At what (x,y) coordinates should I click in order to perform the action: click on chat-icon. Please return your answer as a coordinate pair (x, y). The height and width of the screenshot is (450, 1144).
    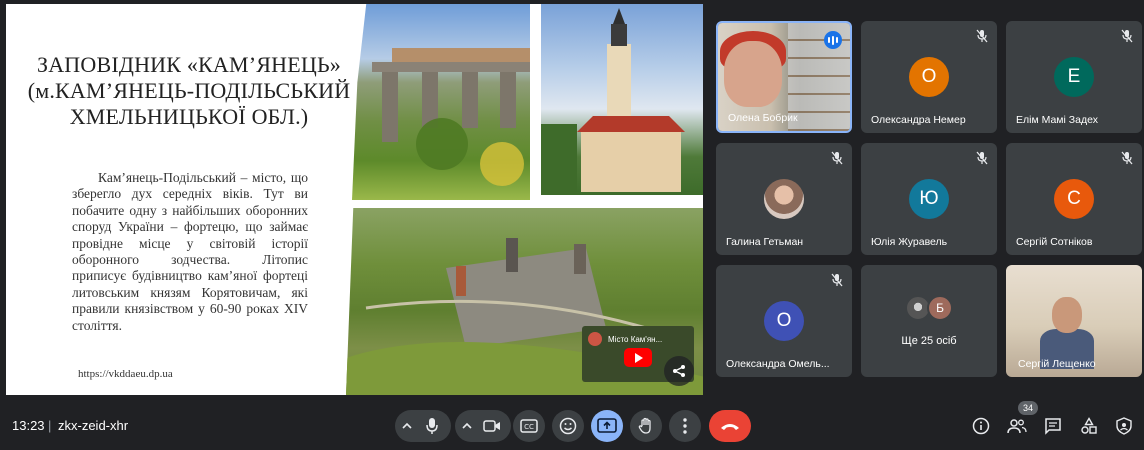
    Looking at the image, I should click on (1053, 426).